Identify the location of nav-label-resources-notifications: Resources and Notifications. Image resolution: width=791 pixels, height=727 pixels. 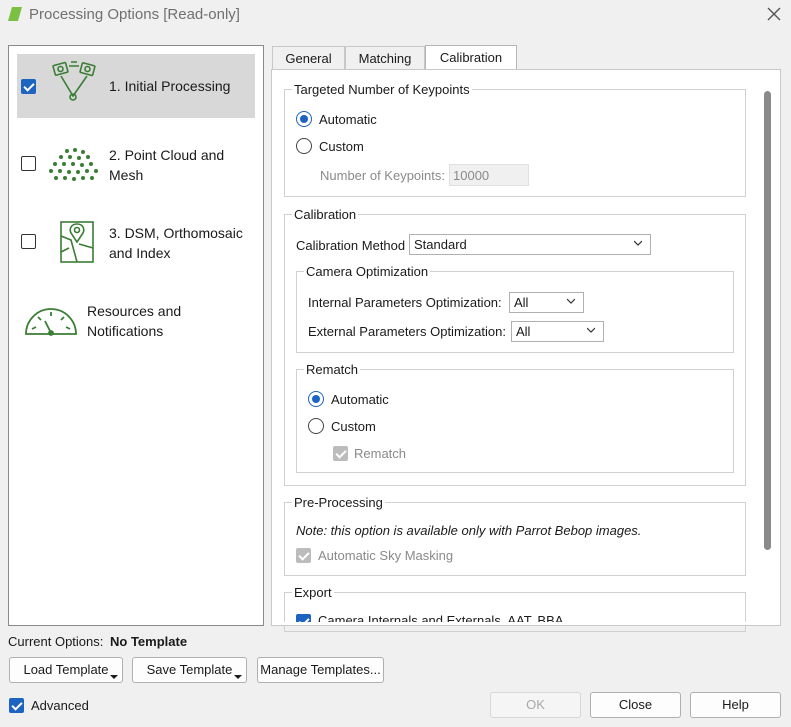
(134, 321).